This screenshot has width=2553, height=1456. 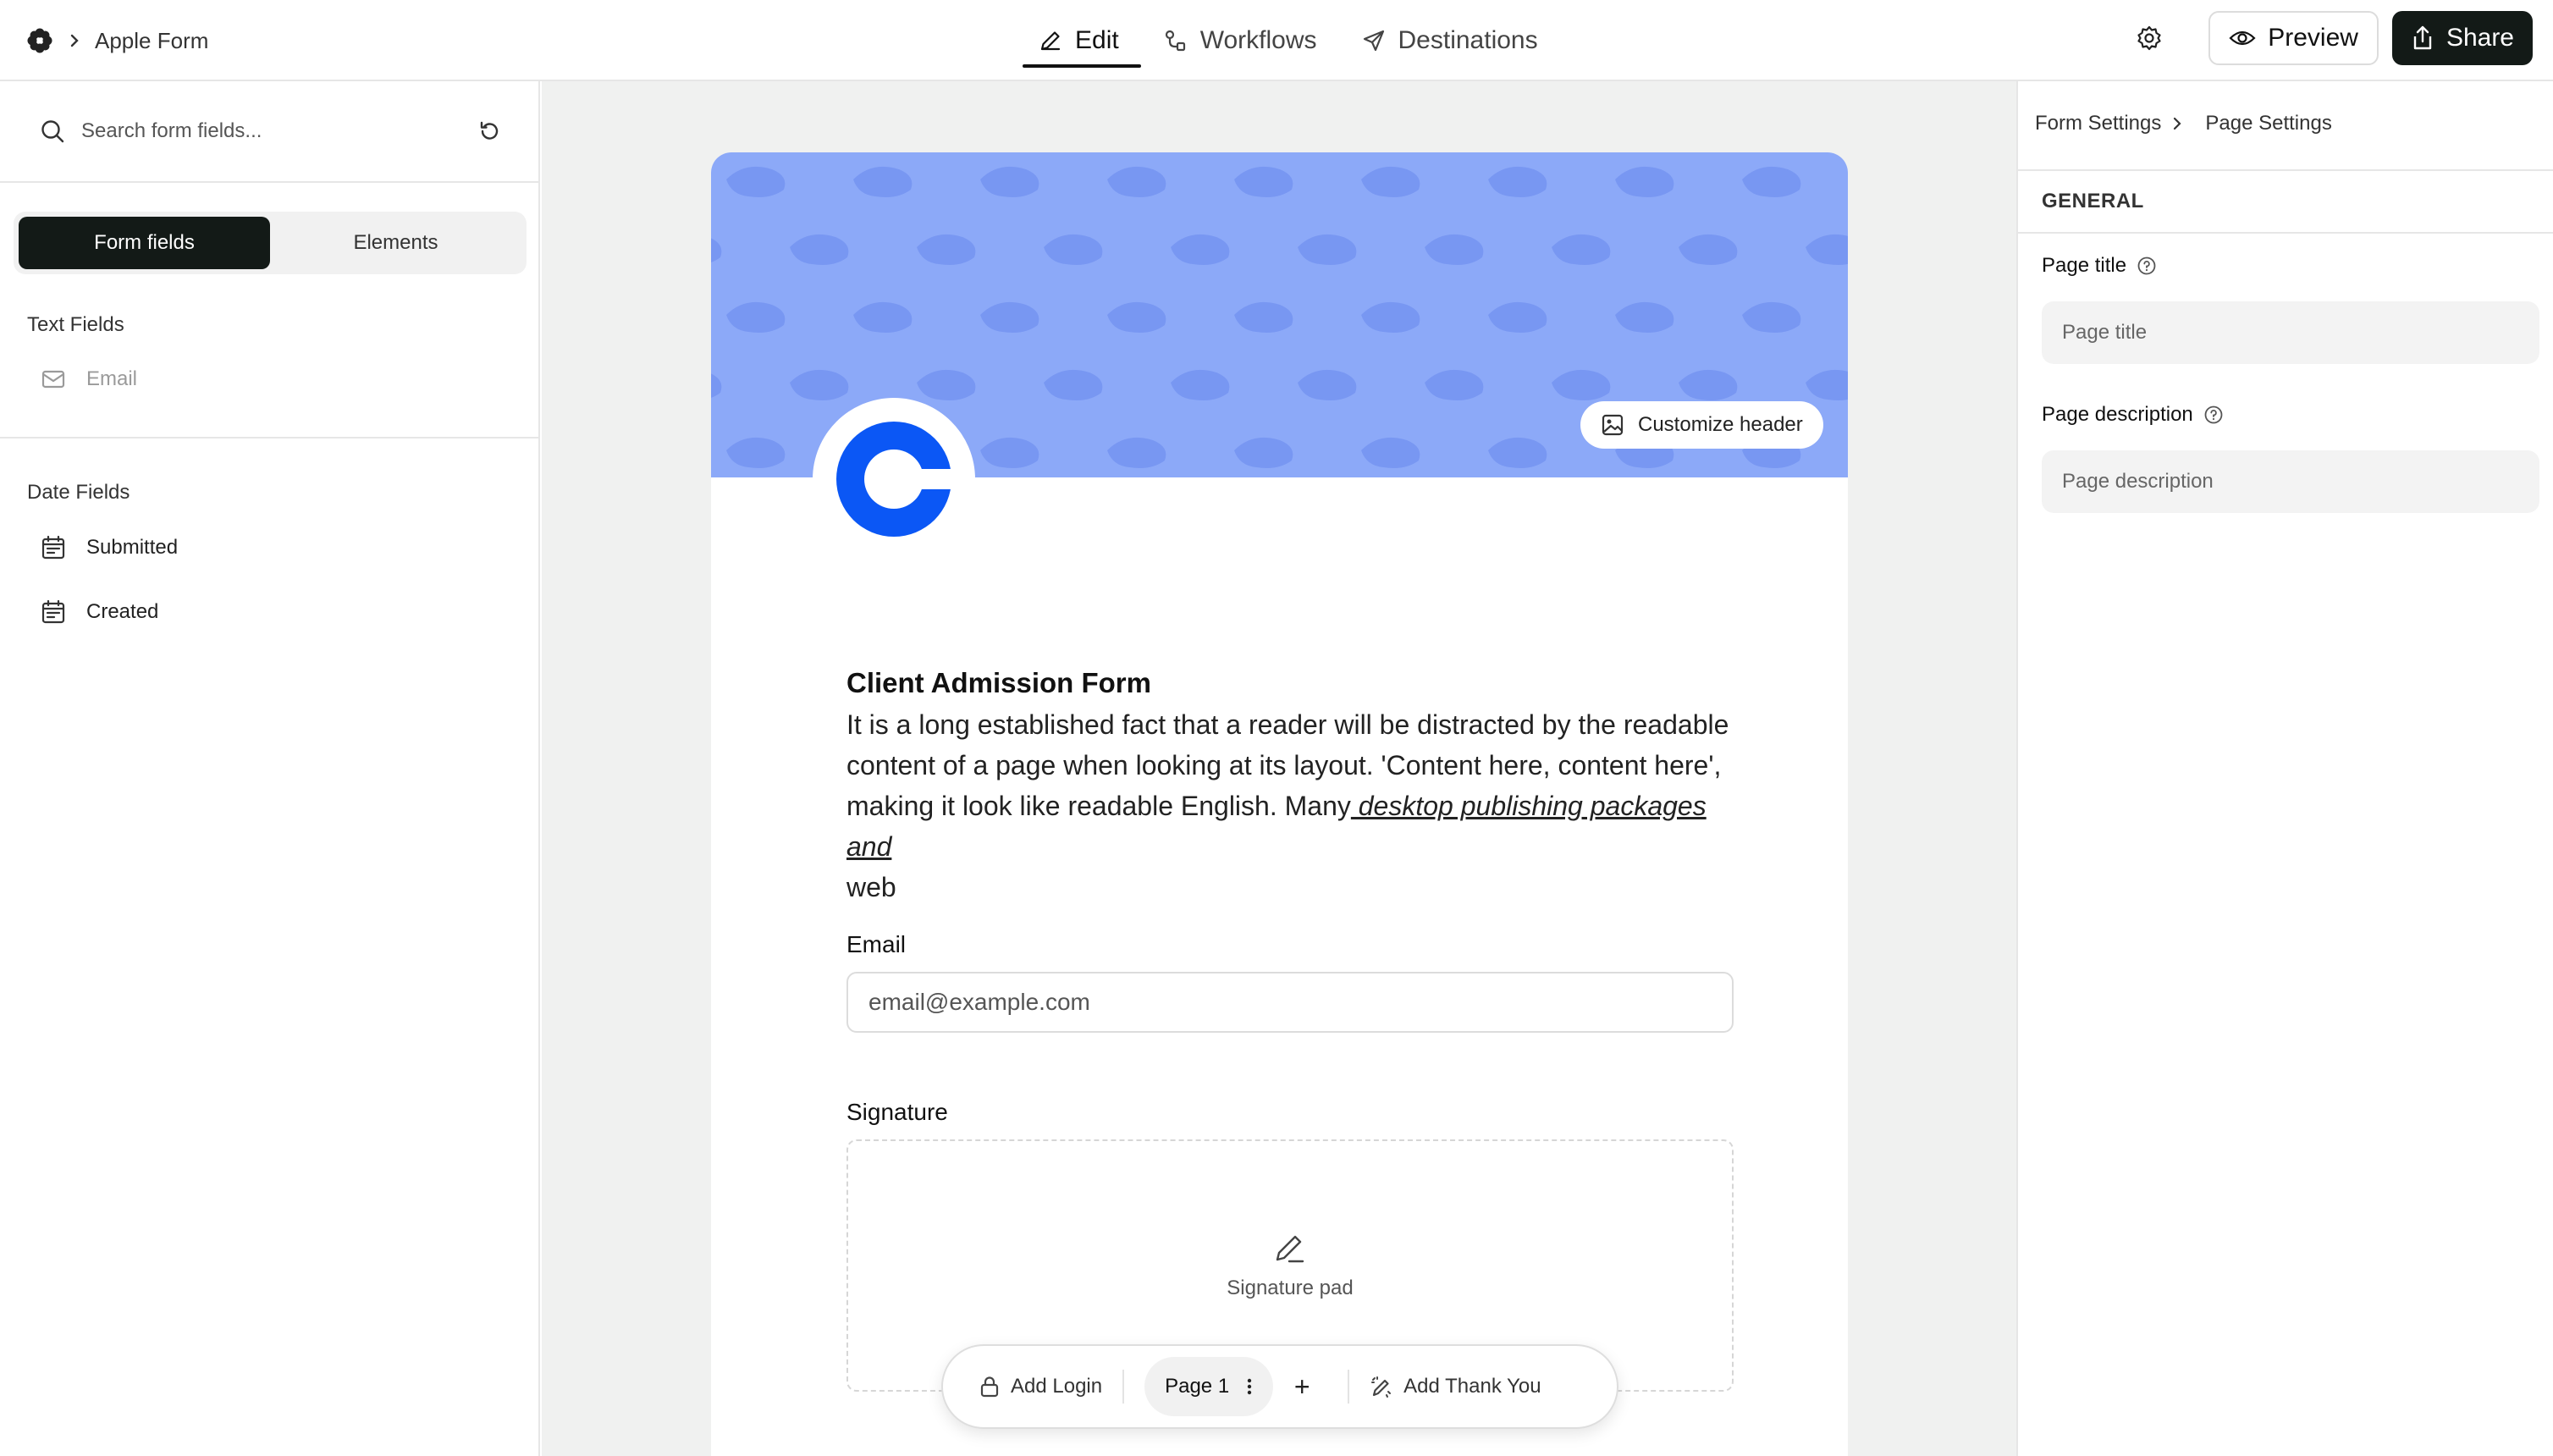 I want to click on settings-breadcrumb: Form Settings Page Settings, so click(x=2183, y=123).